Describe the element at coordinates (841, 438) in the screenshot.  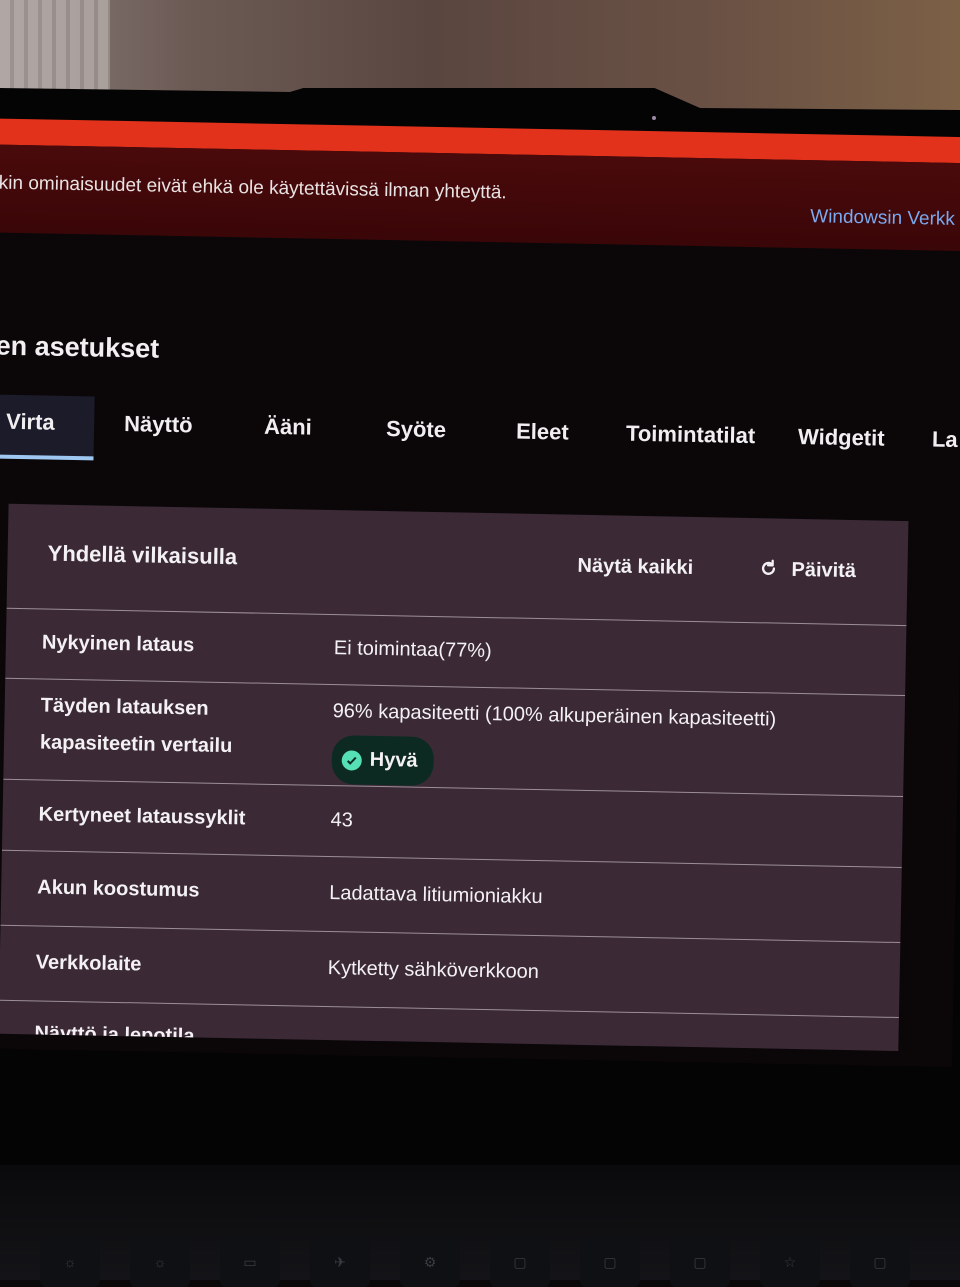
I see `tab-widgetit: Widgetit` at that location.